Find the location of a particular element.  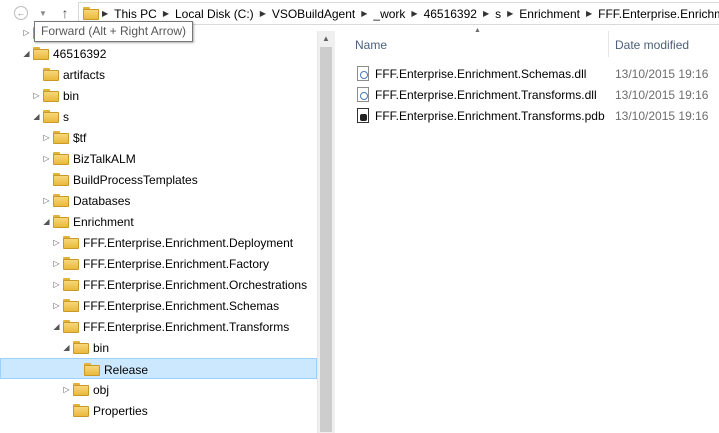

tree-item: ▷ bin is located at coordinates (158, 95).